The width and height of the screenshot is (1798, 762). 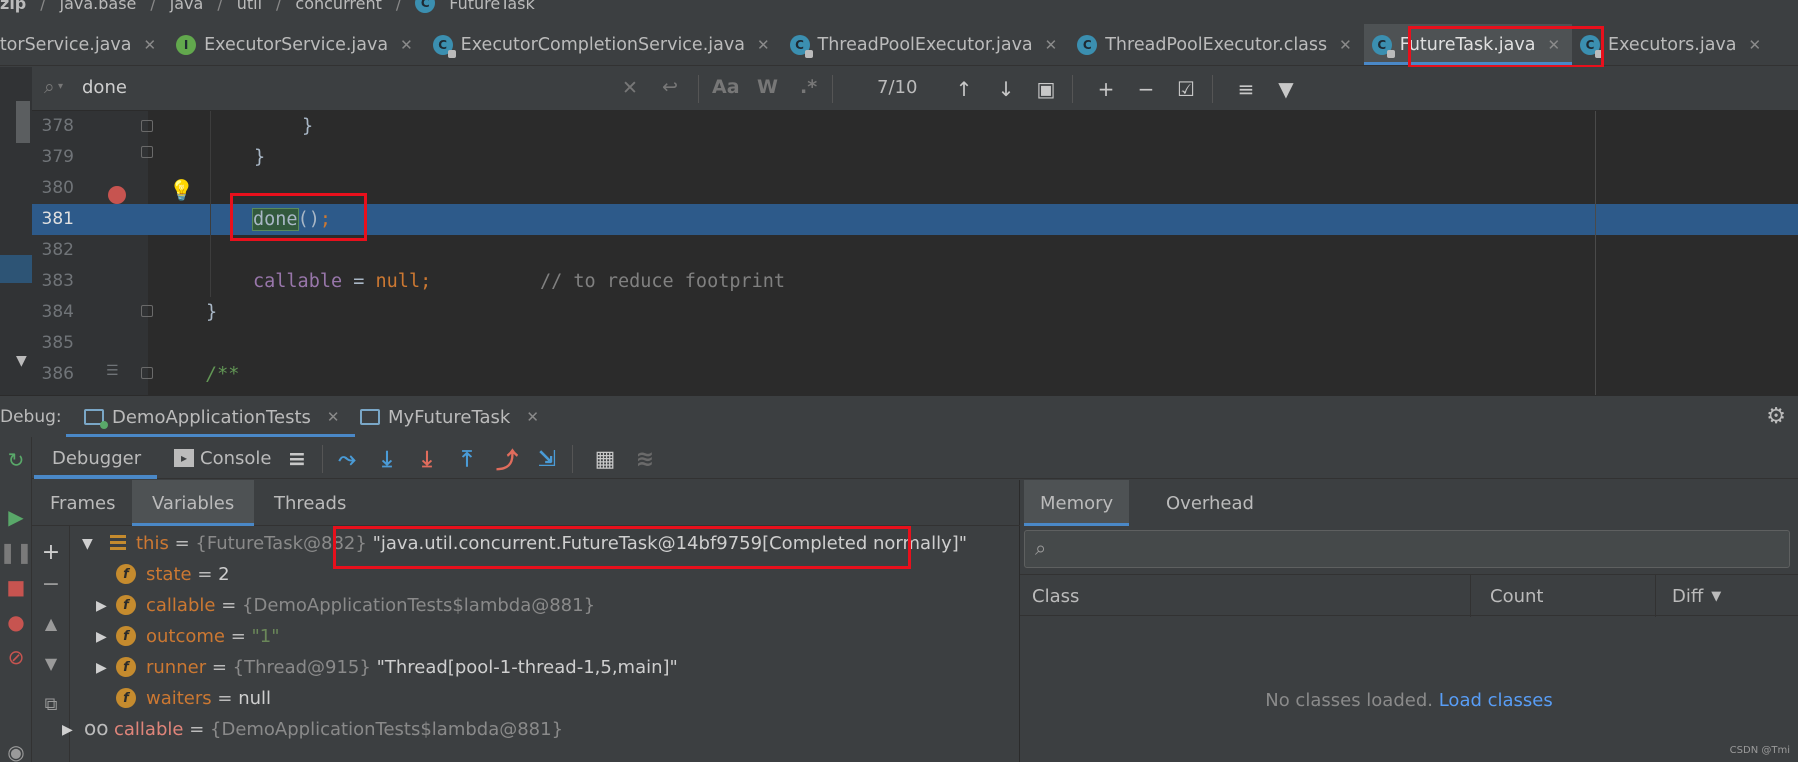 What do you see at coordinates (1210, 503) in the screenshot?
I see `tab-overhead: Overhead` at bounding box center [1210, 503].